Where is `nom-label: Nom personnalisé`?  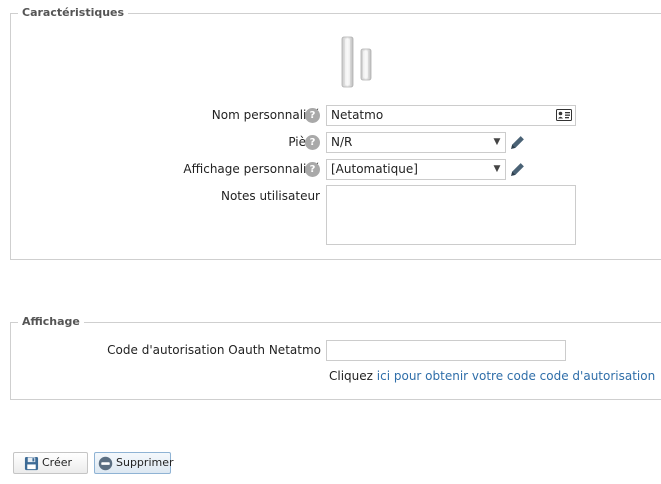
nom-label: Nom personnalisé is located at coordinates (265, 115).